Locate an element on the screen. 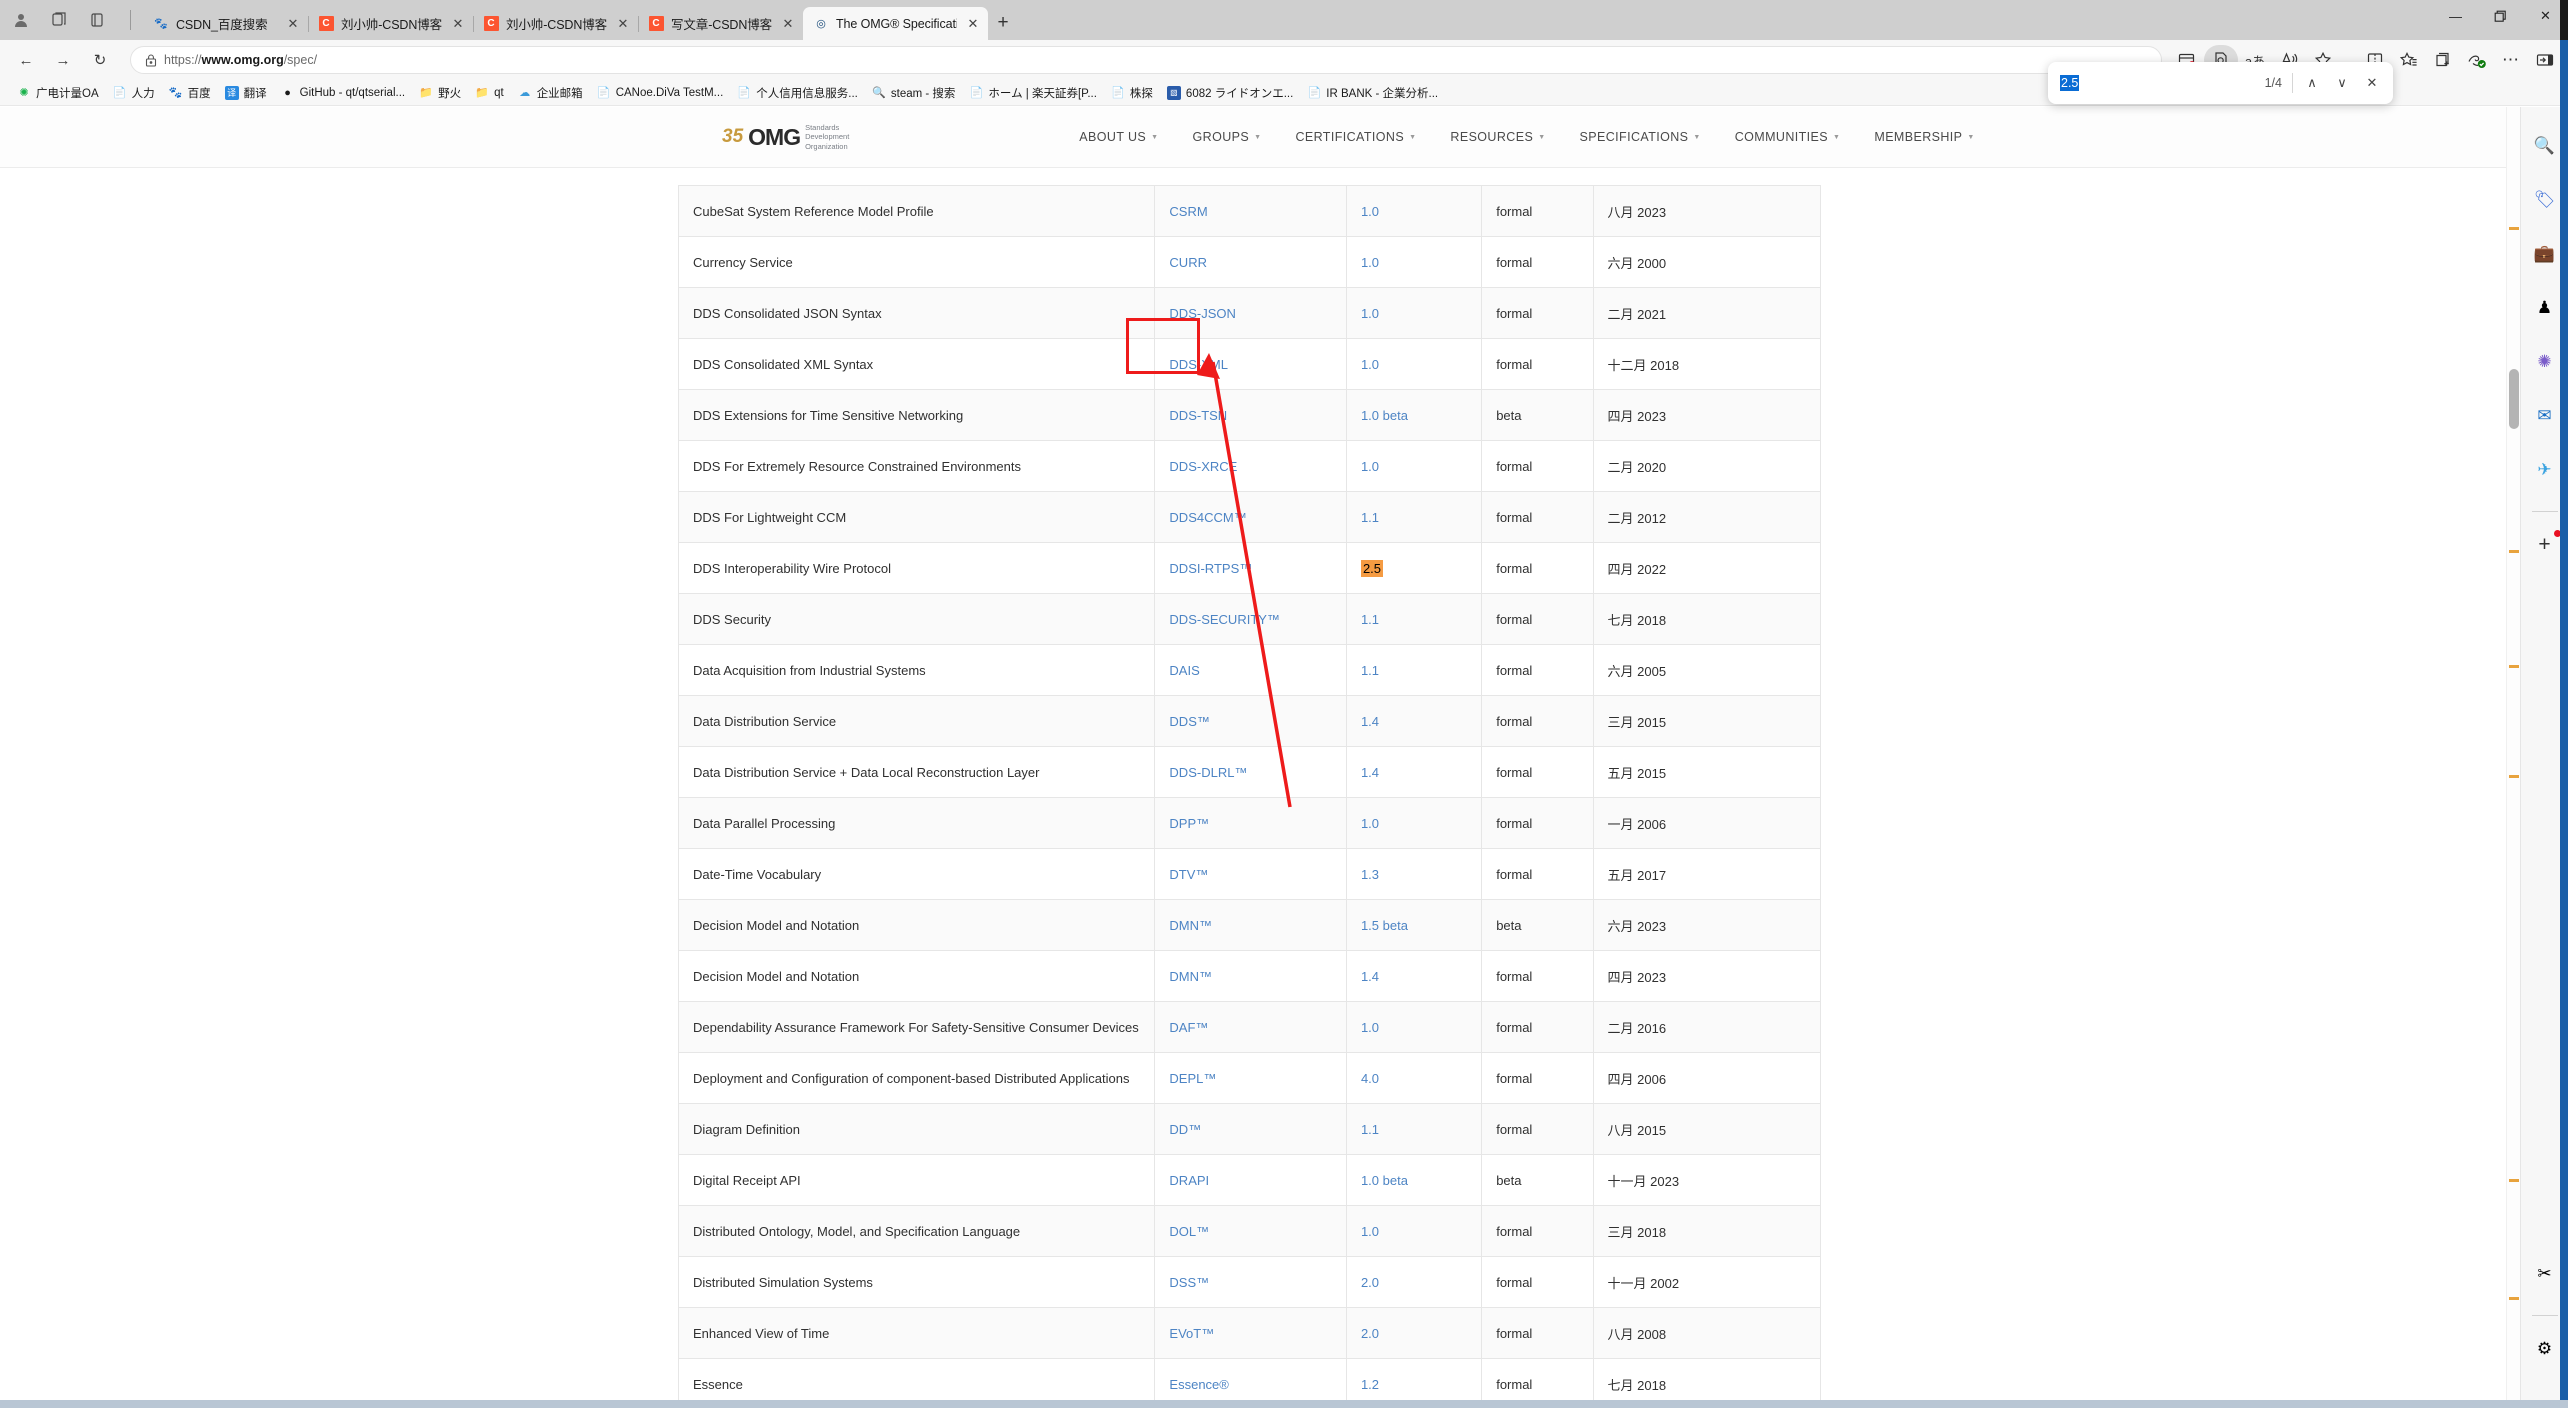  find-input: 2.5 is located at coordinates (2162, 83).